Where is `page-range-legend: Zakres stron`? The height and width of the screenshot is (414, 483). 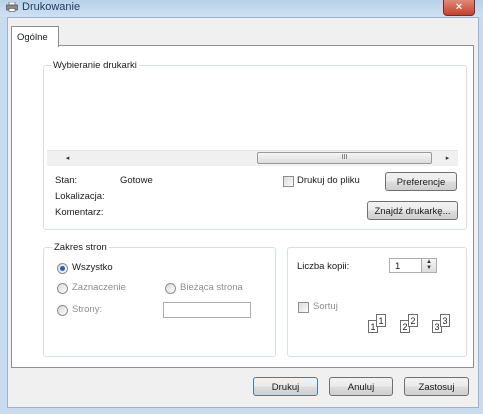
page-range-legend: Zakres stron is located at coordinates (80, 247).